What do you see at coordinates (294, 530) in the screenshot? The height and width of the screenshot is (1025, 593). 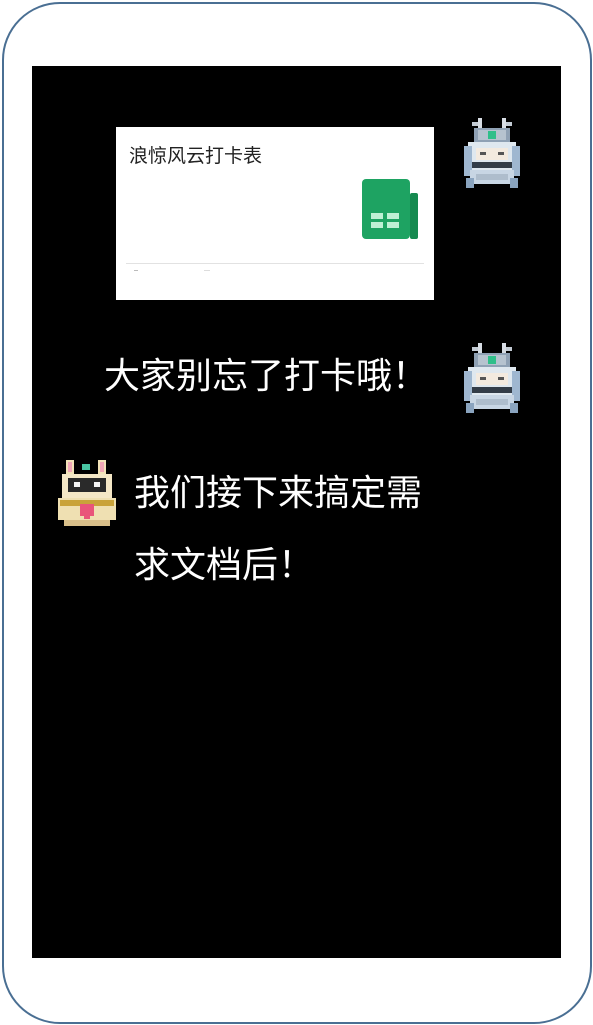 I see `chat-message-left: 我们接下来搞定需 求文档后！` at bounding box center [294, 530].